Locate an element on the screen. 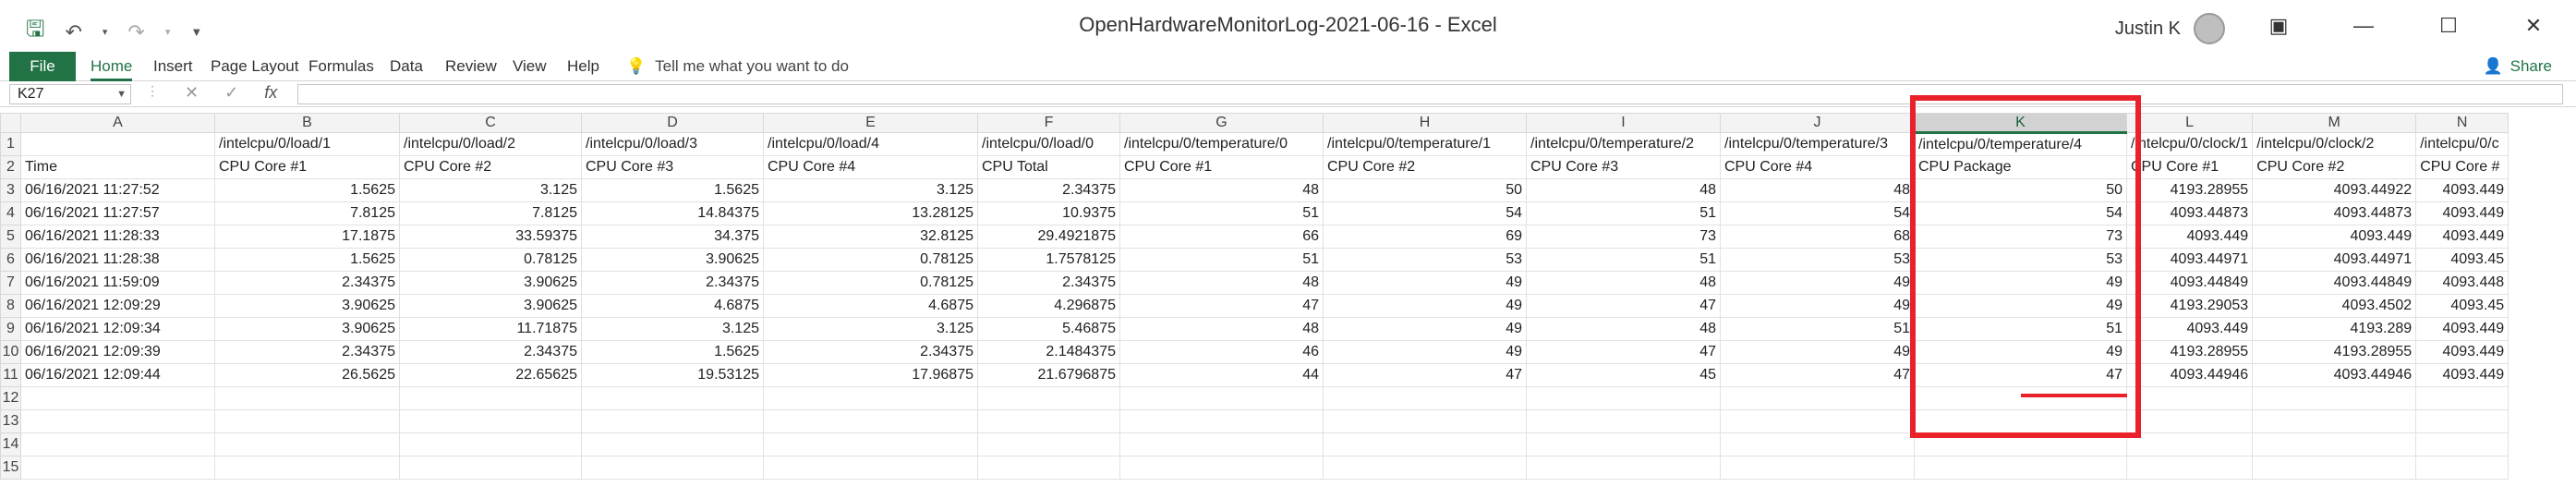 The height and width of the screenshot is (487, 2576). cell-d5: 34.375 is located at coordinates (672, 237).